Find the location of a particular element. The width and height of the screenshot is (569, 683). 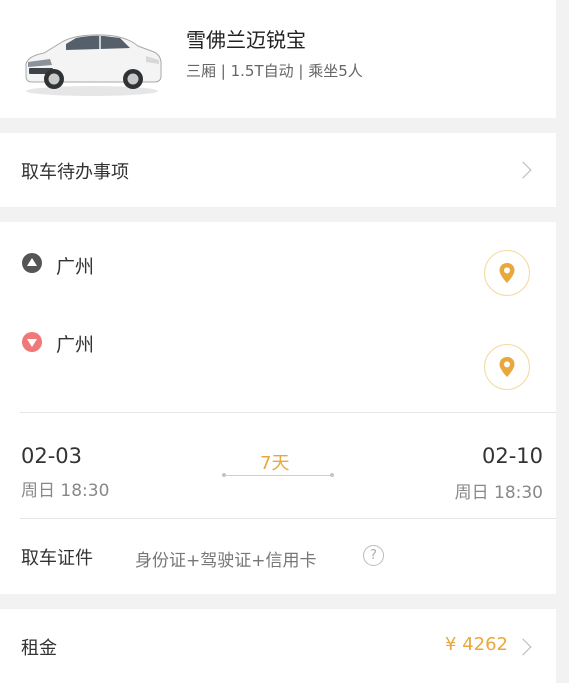

car-spec: 三厢 | 1.5T自动 | 乘坐5人 is located at coordinates (274, 71).